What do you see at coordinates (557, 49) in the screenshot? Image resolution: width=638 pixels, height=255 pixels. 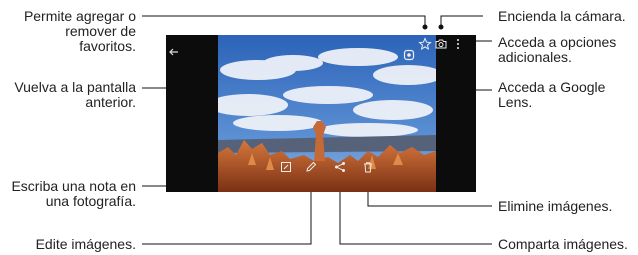 I see `callout-more-options: Acceda a opciones adicionales.` at bounding box center [557, 49].